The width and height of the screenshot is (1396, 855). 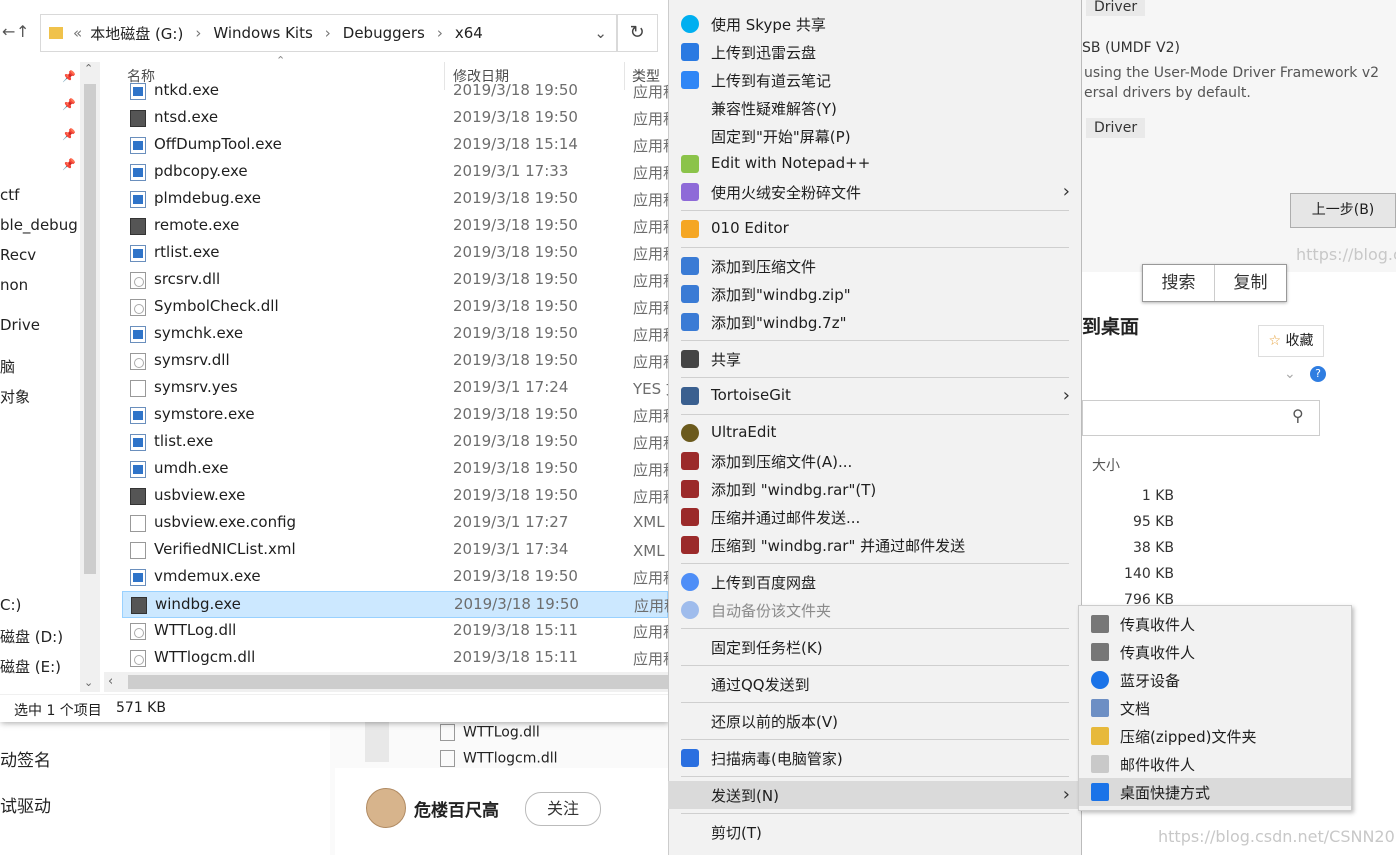 I want to click on menu-item: 还原以前的版本(V), so click(x=875, y=721).